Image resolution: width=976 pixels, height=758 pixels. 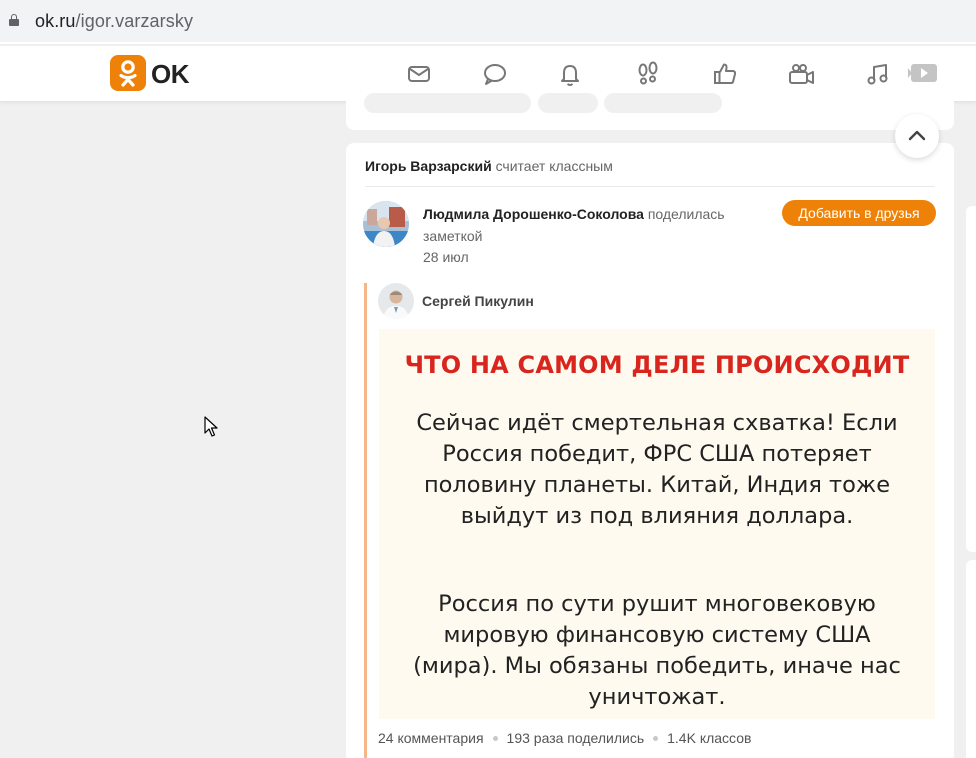 I want to click on chevron-up-icon, so click(x=917, y=135).